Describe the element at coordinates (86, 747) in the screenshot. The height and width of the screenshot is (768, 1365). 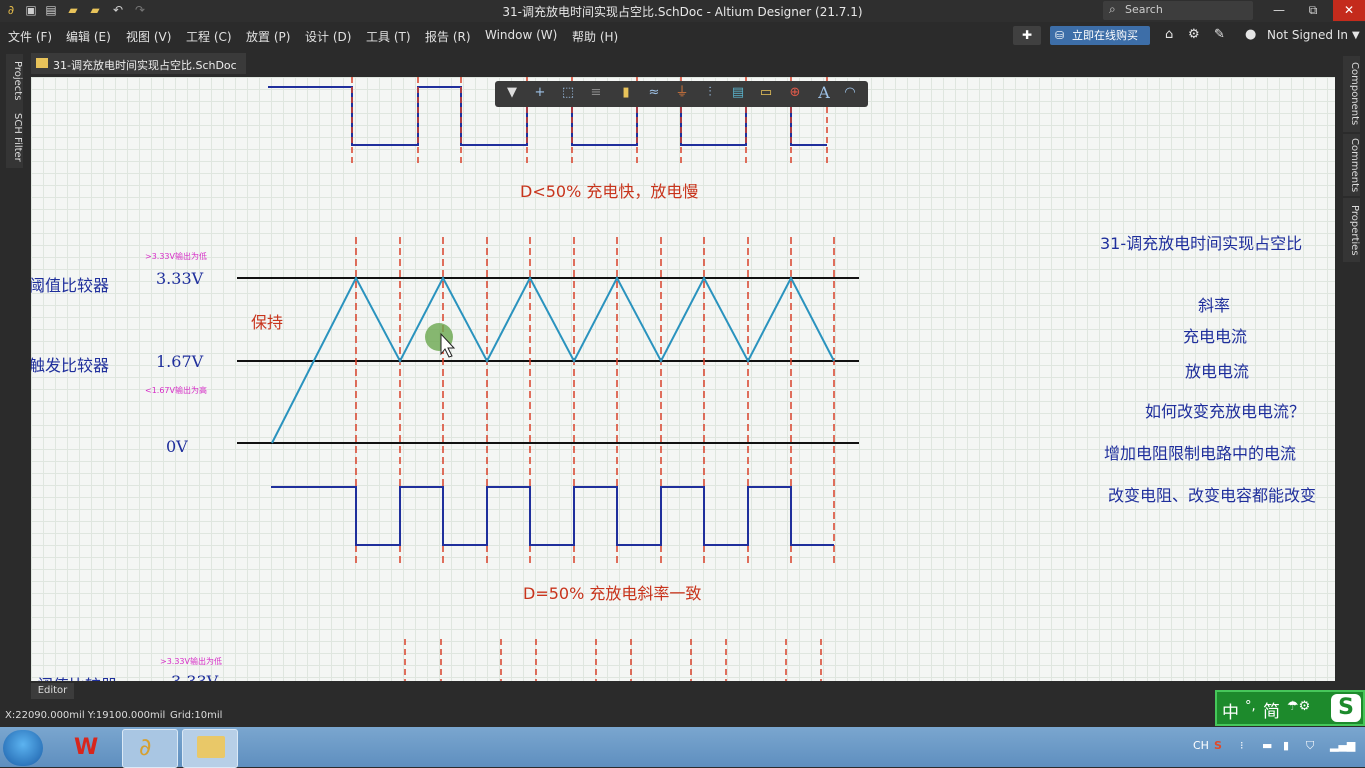
I see `wps-logo-icon: W` at that location.